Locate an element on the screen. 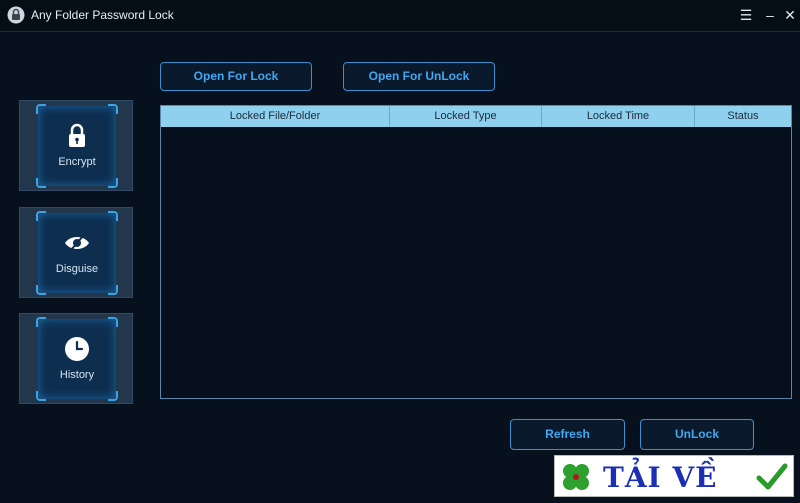 This screenshot has height=503, width=800. history-tile: History is located at coordinates (77, 359).